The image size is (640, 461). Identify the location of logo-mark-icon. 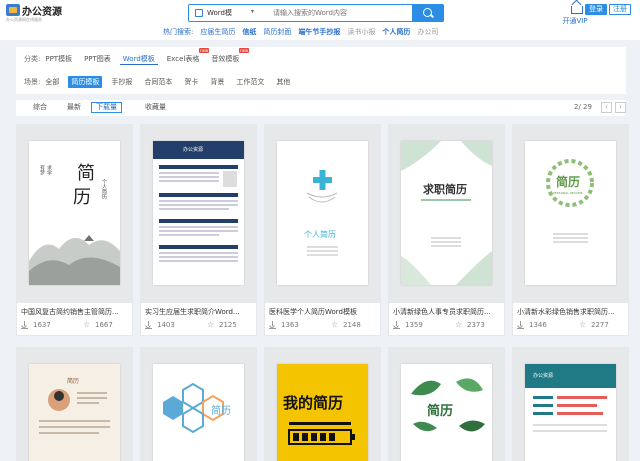
(13, 10).